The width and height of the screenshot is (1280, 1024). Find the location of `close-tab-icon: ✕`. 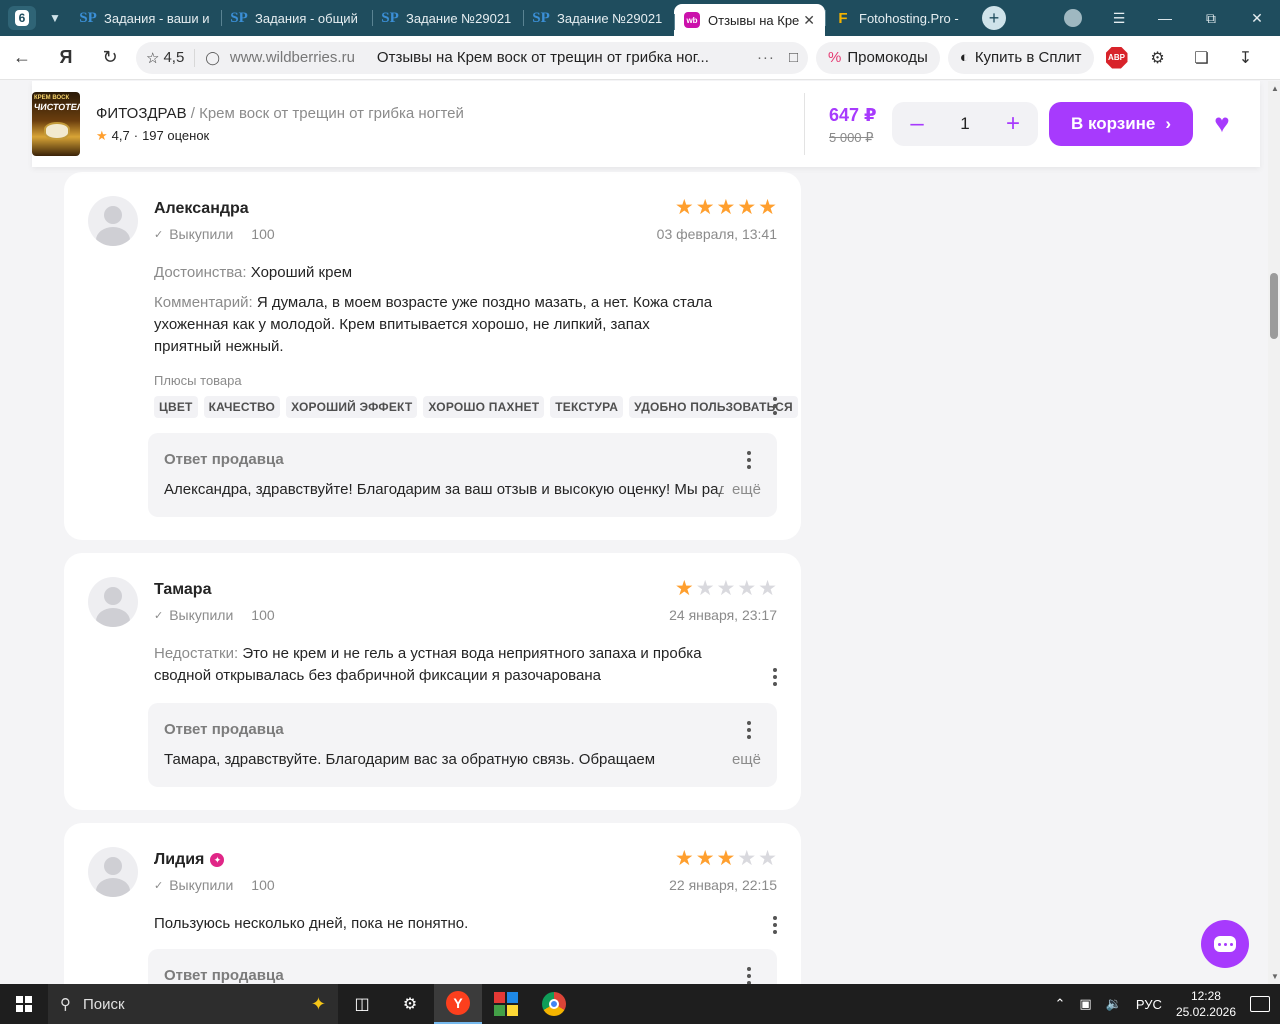

close-tab-icon: ✕ is located at coordinates (809, 20).